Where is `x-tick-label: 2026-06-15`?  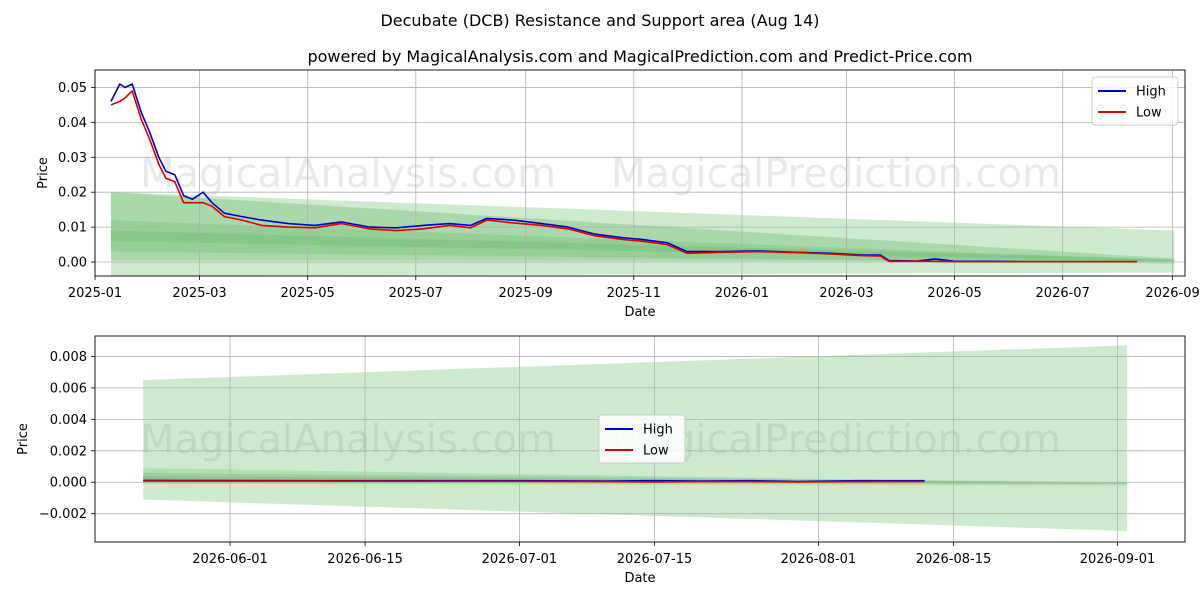
x-tick-label: 2026-06-15 is located at coordinates (365, 559).